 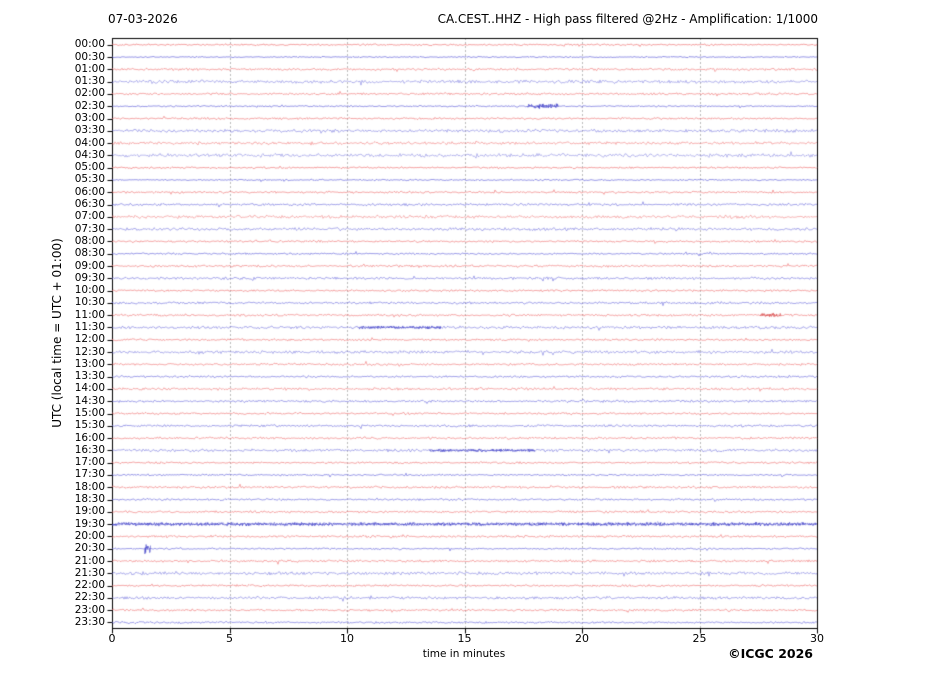 I want to click on date-title: 07-03-2026, so click(x=143, y=19).